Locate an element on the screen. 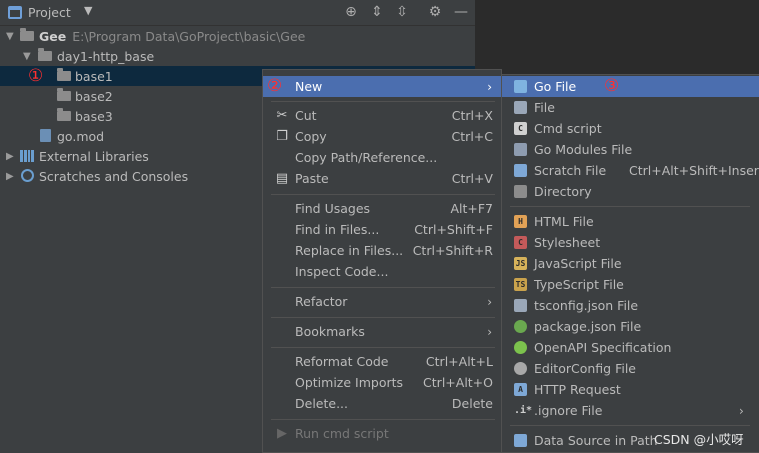  submenu-item-label: package.json File is located at coordinates (588, 326).